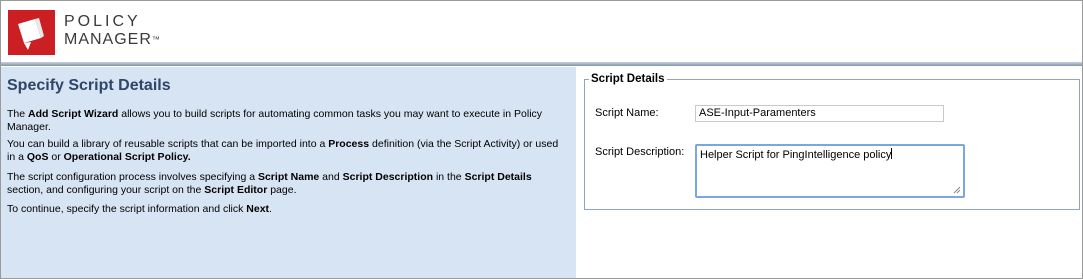 Image resolution: width=1083 pixels, height=279 pixels. I want to click on product-logo-text: POLICY MANAGER™, so click(112, 31).